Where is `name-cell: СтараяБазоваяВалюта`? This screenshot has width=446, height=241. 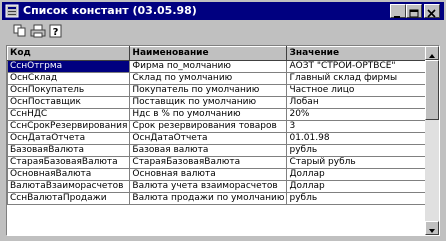 name-cell: СтараяБазоваяВалюта is located at coordinates (208, 162).